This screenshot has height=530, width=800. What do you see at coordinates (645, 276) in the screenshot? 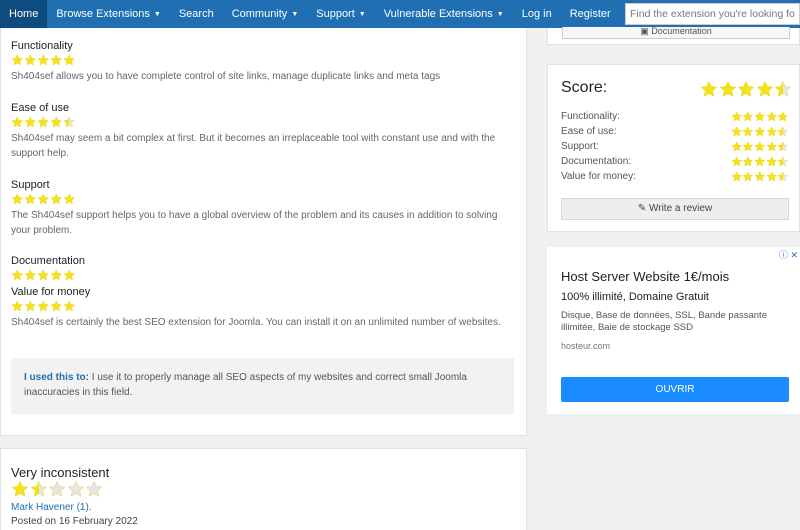
I see `ad-title: Host Server Website 1€/mois` at bounding box center [645, 276].